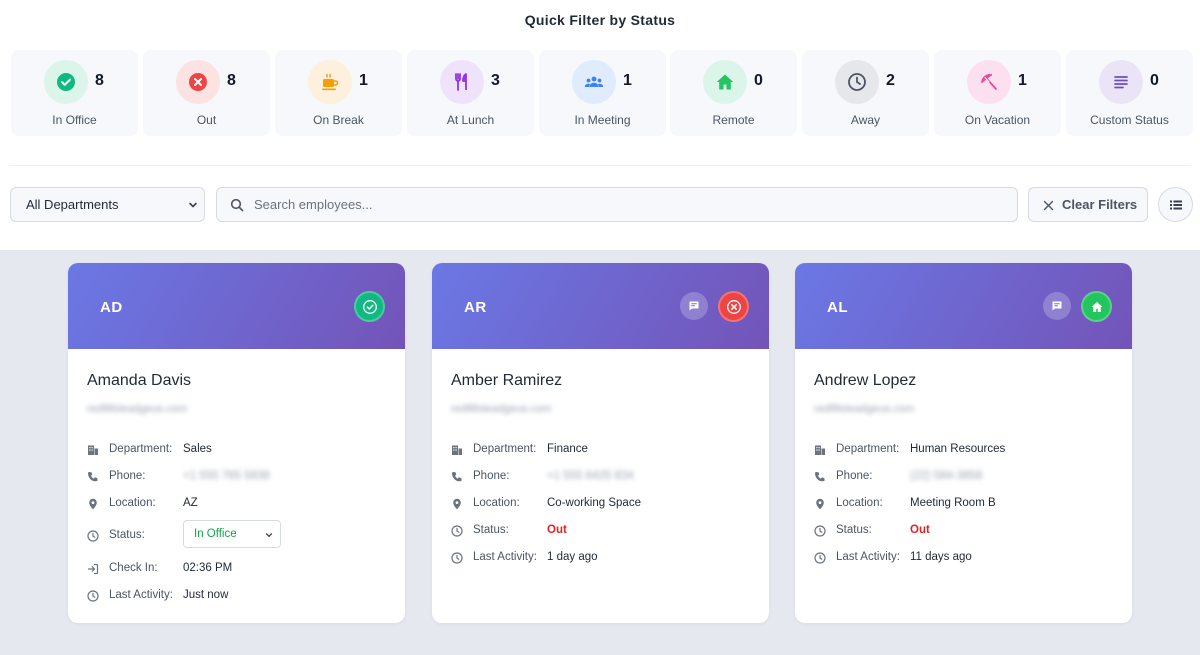 Image resolution: width=1200 pixels, height=655 pixels. What do you see at coordinates (72, 204) in the screenshot?
I see `department-select-value: All Departments` at bounding box center [72, 204].